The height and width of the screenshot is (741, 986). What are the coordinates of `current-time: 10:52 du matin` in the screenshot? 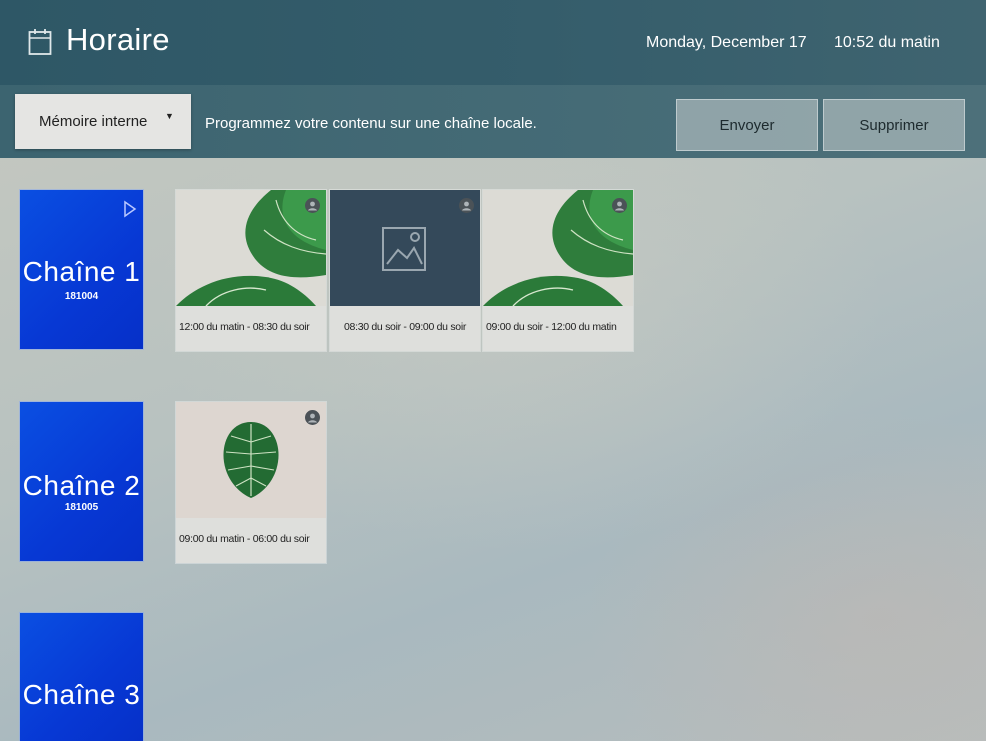 It's located at (887, 42).